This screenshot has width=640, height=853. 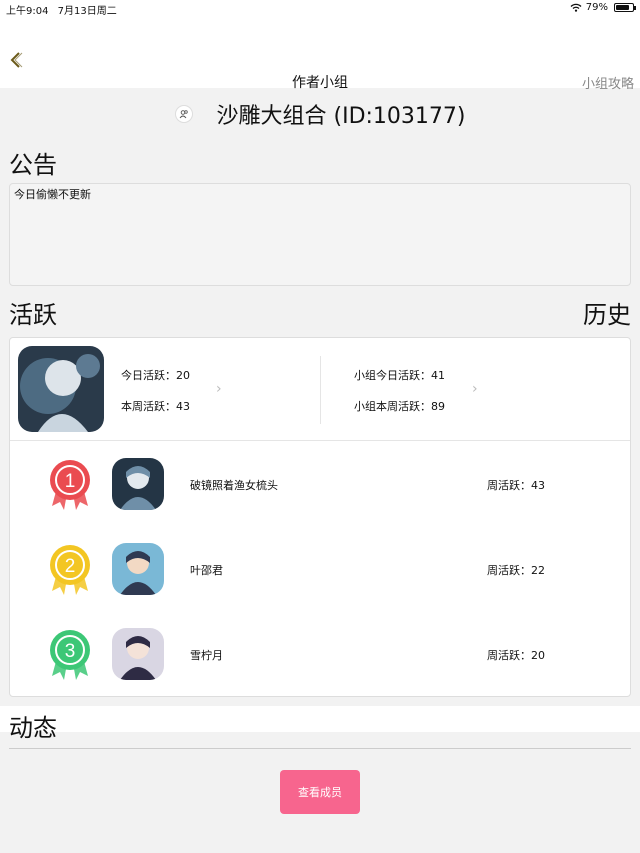 What do you see at coordinates (576, 7) in the screenshot?
I see `wifi-icon` at bounding box center [576, 7].